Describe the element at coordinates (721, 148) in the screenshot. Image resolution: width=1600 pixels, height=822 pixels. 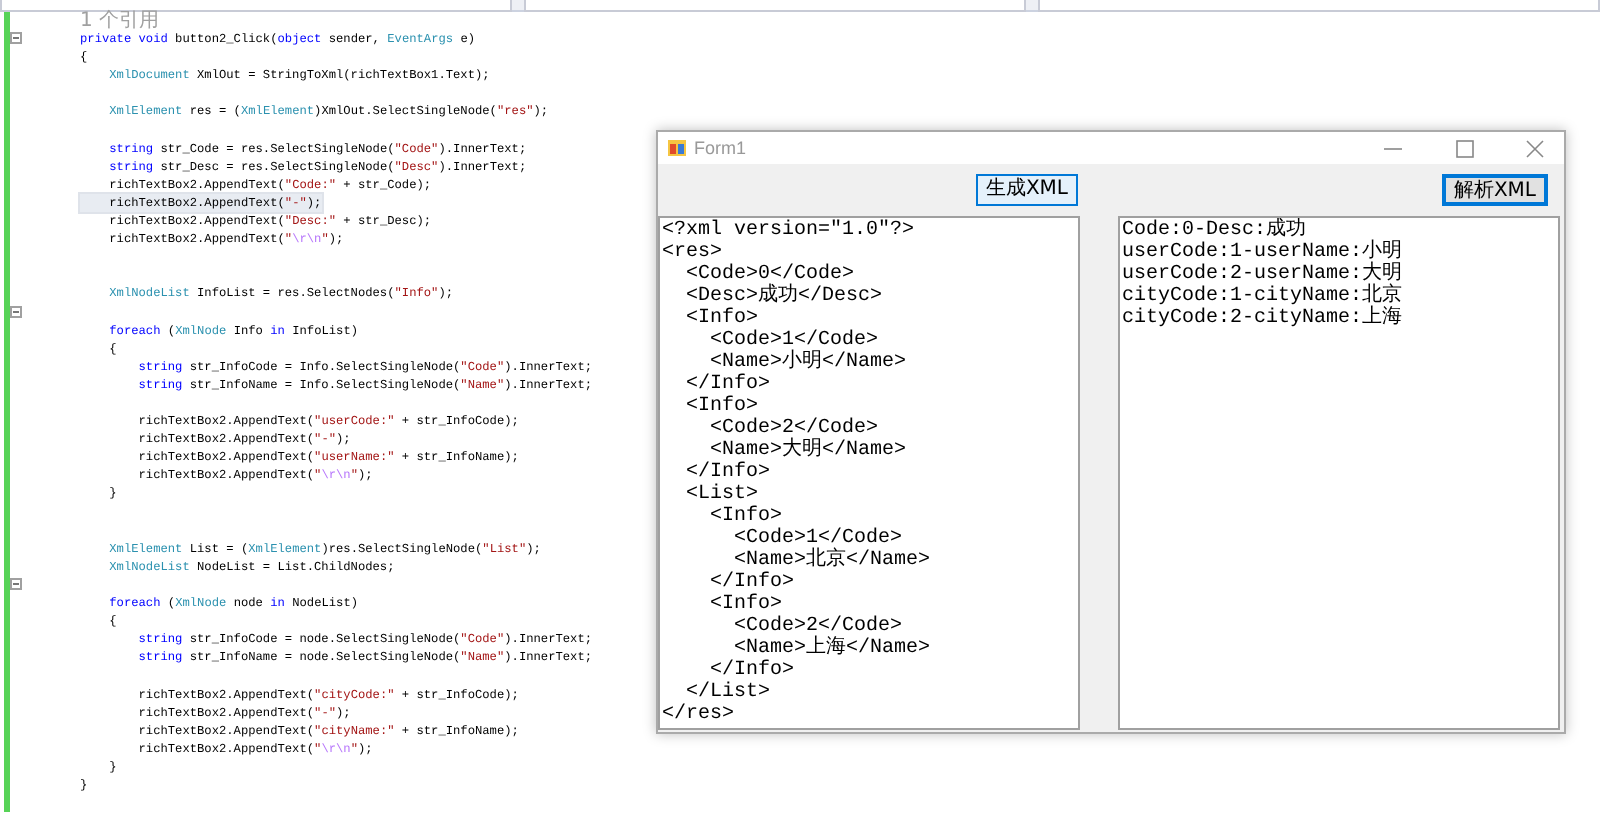
I see `window-title: Form1` at that location.